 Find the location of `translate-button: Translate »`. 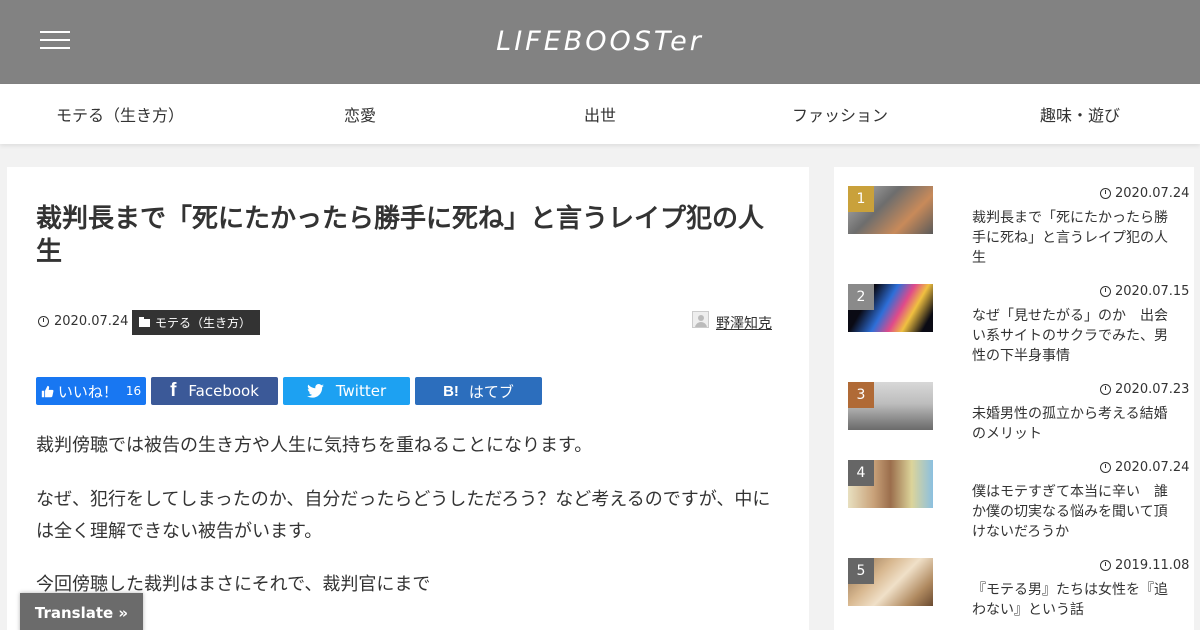

translate-button: Translate » is located at coordinates (81, 611).